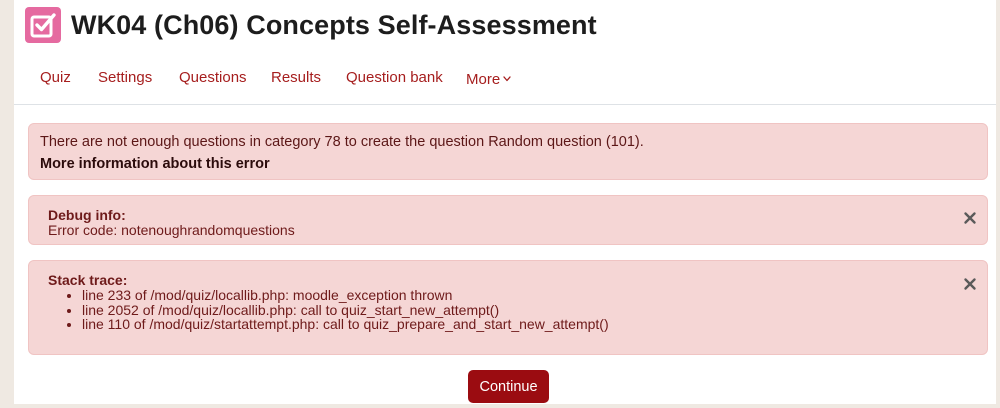  I want to click on tab-settings: Settings, so click(125, 77).